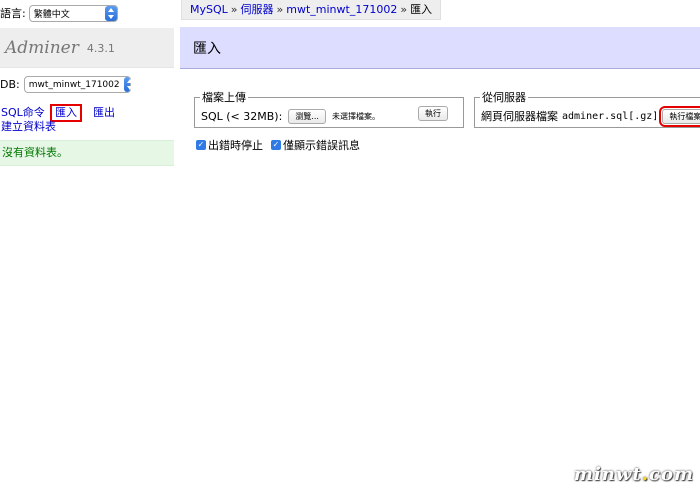 The image size is (700, 490). What do you see at coordinates (321, 145) in the screenshot?
I see `only-errors-label: 僅顯示錯誤訊息` at bounding box center [321, 145].